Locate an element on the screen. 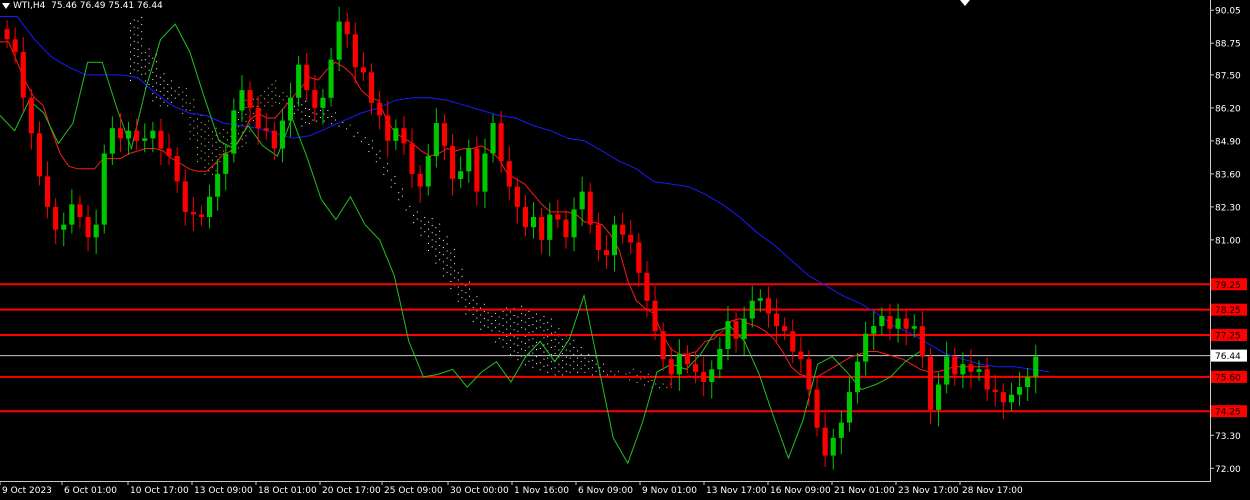 This screenshot has height=500, width=1250. dropdown-triangle-icon is located at coordinates (6, 5).